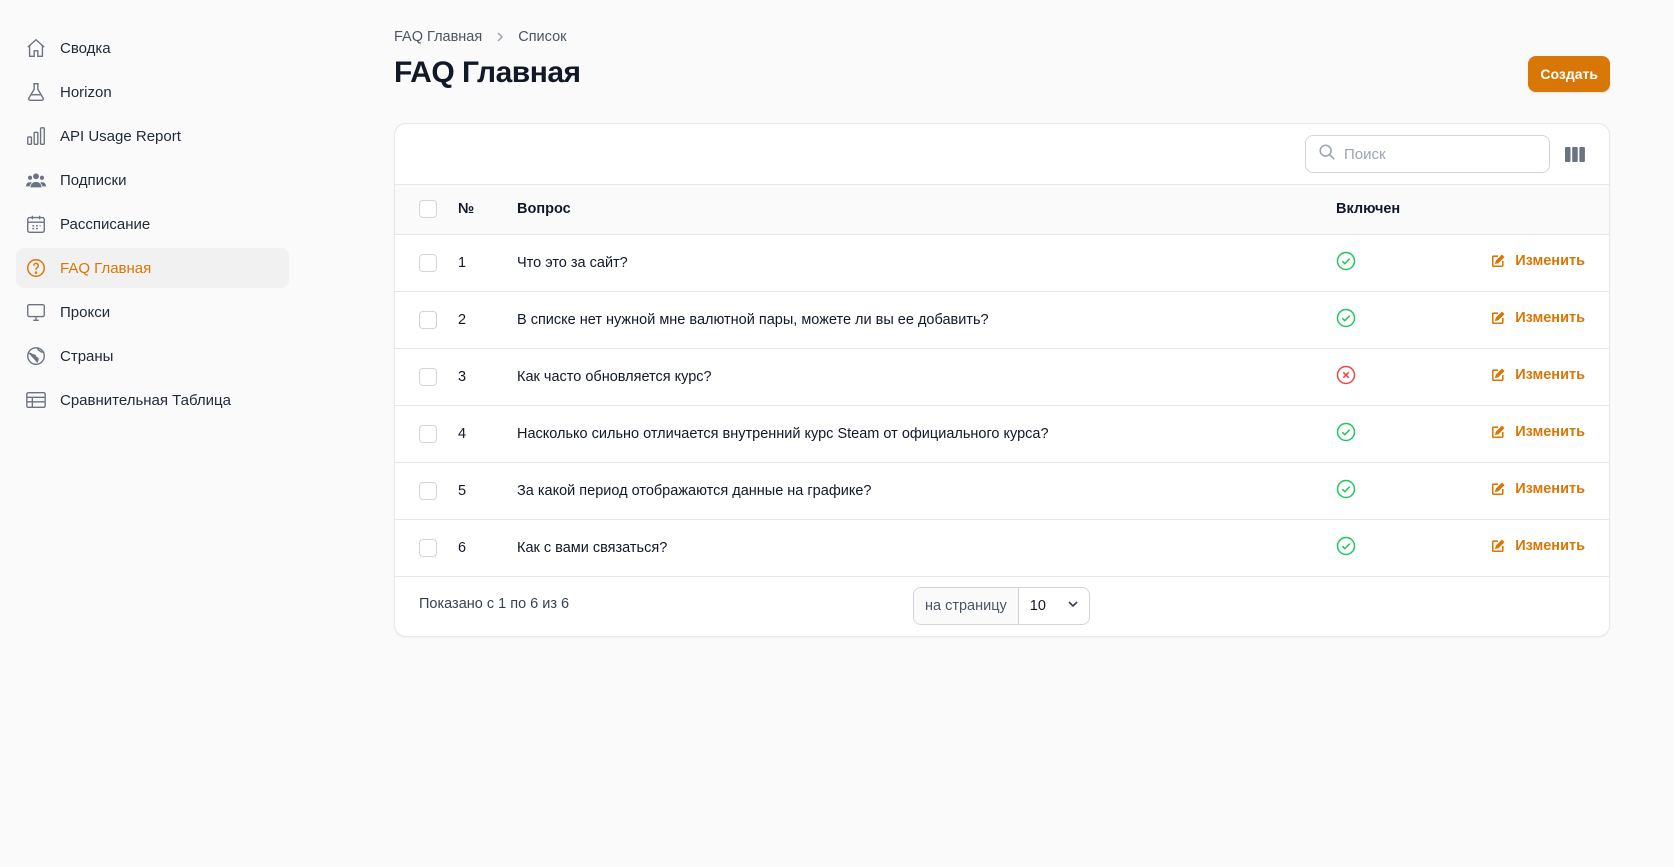  I want to click on per-page-select: 10, so click(1054, 606).